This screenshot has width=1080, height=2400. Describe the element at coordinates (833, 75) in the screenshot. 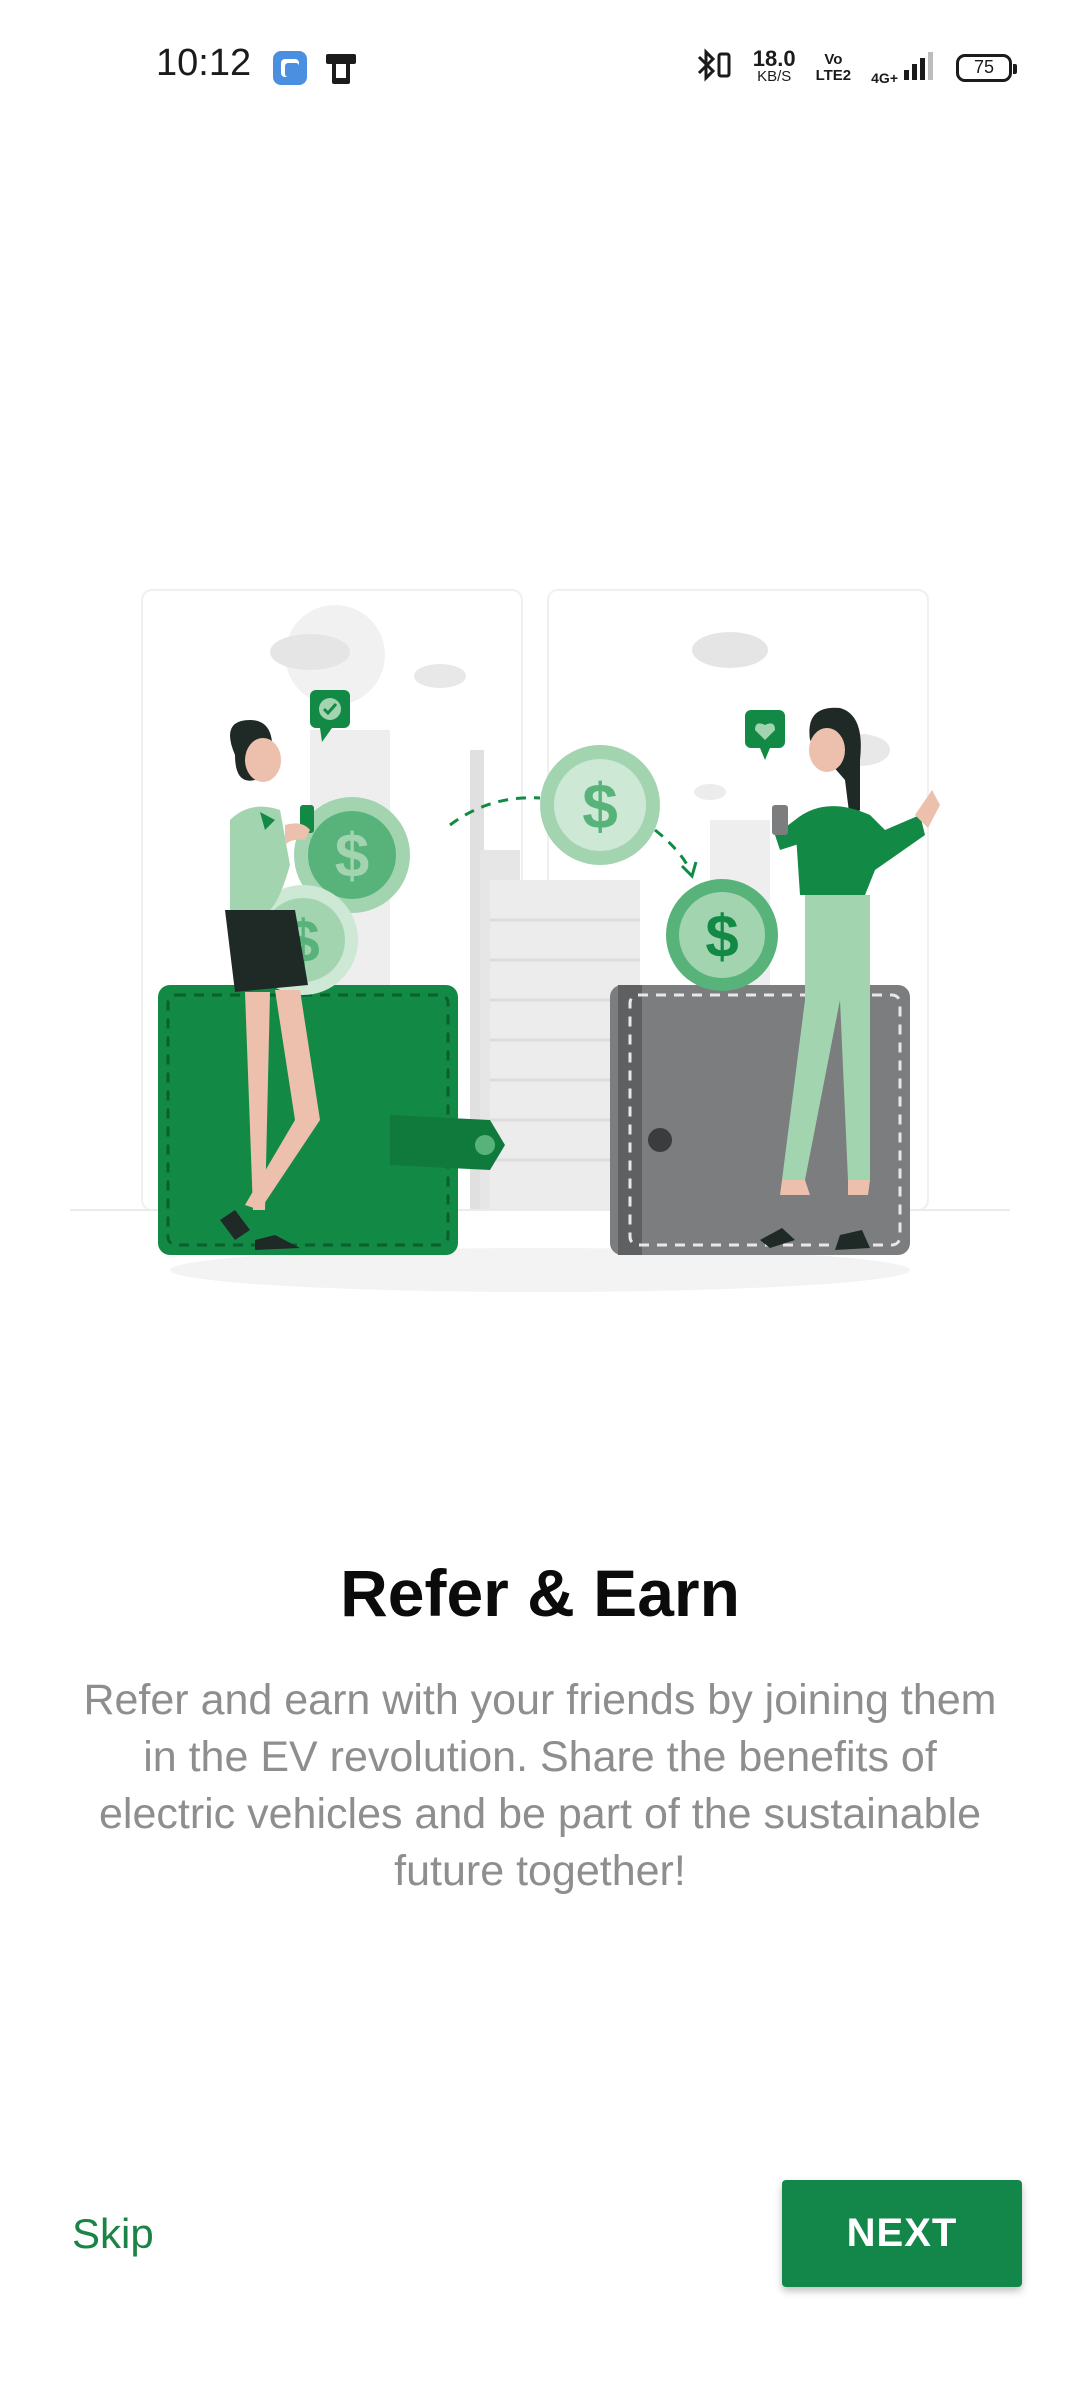

I see `volte-bottom: LTE2` at that location.